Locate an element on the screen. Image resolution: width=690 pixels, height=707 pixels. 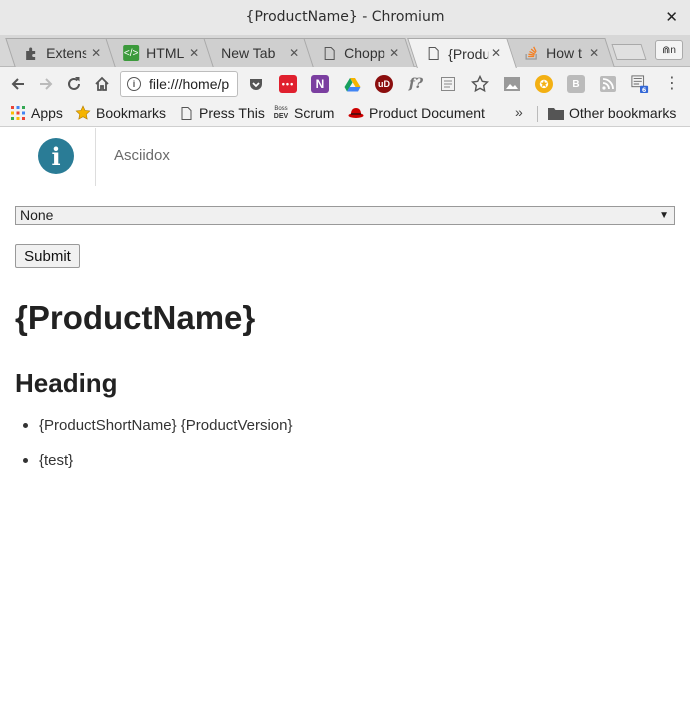
bookmarks-overflow-icon: » is located at coordinates (519, 112).